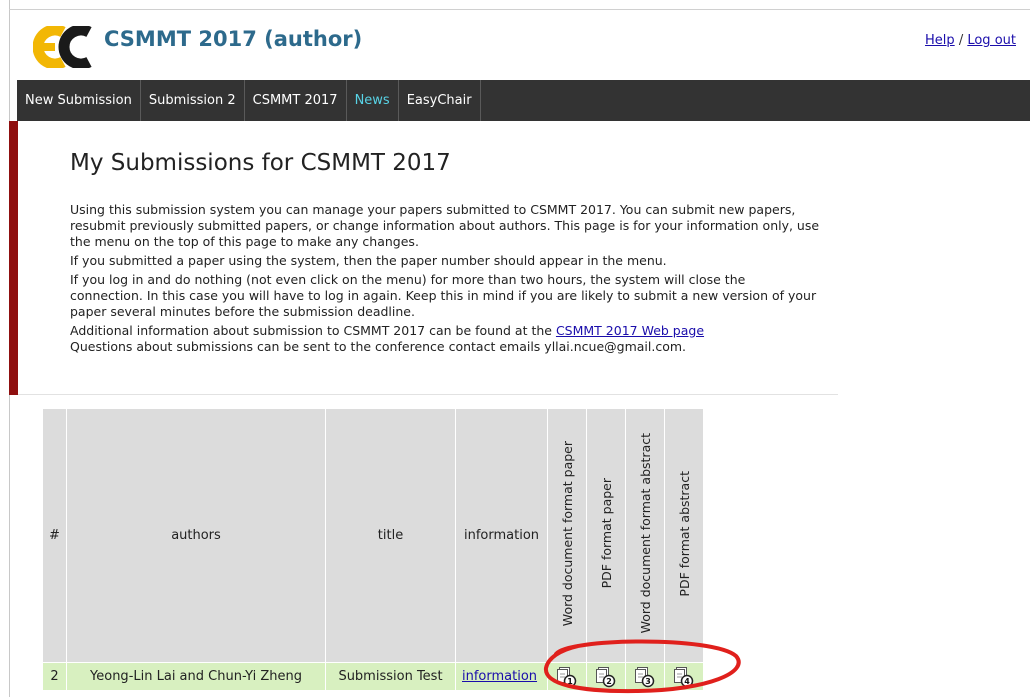 The height and width of the screenshot is (697, 1030). What do you see at coordinates (390, 676) in the screenshot?
I see `submission-title: Submission Test` at bounding box center [390, 676].